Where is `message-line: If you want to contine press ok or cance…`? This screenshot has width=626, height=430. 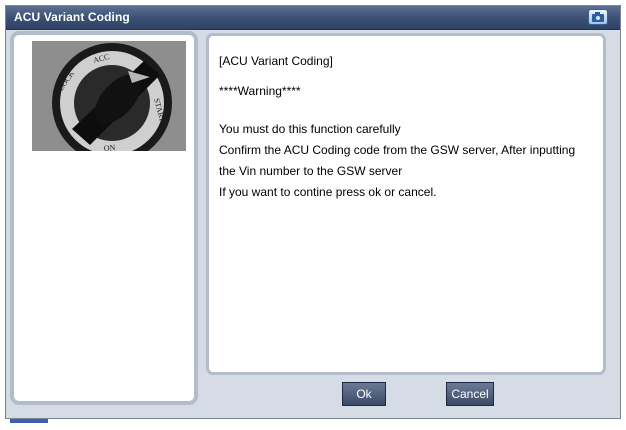
message-line: If you want to contine press ok or cance… is located at coordinates (328, 192).